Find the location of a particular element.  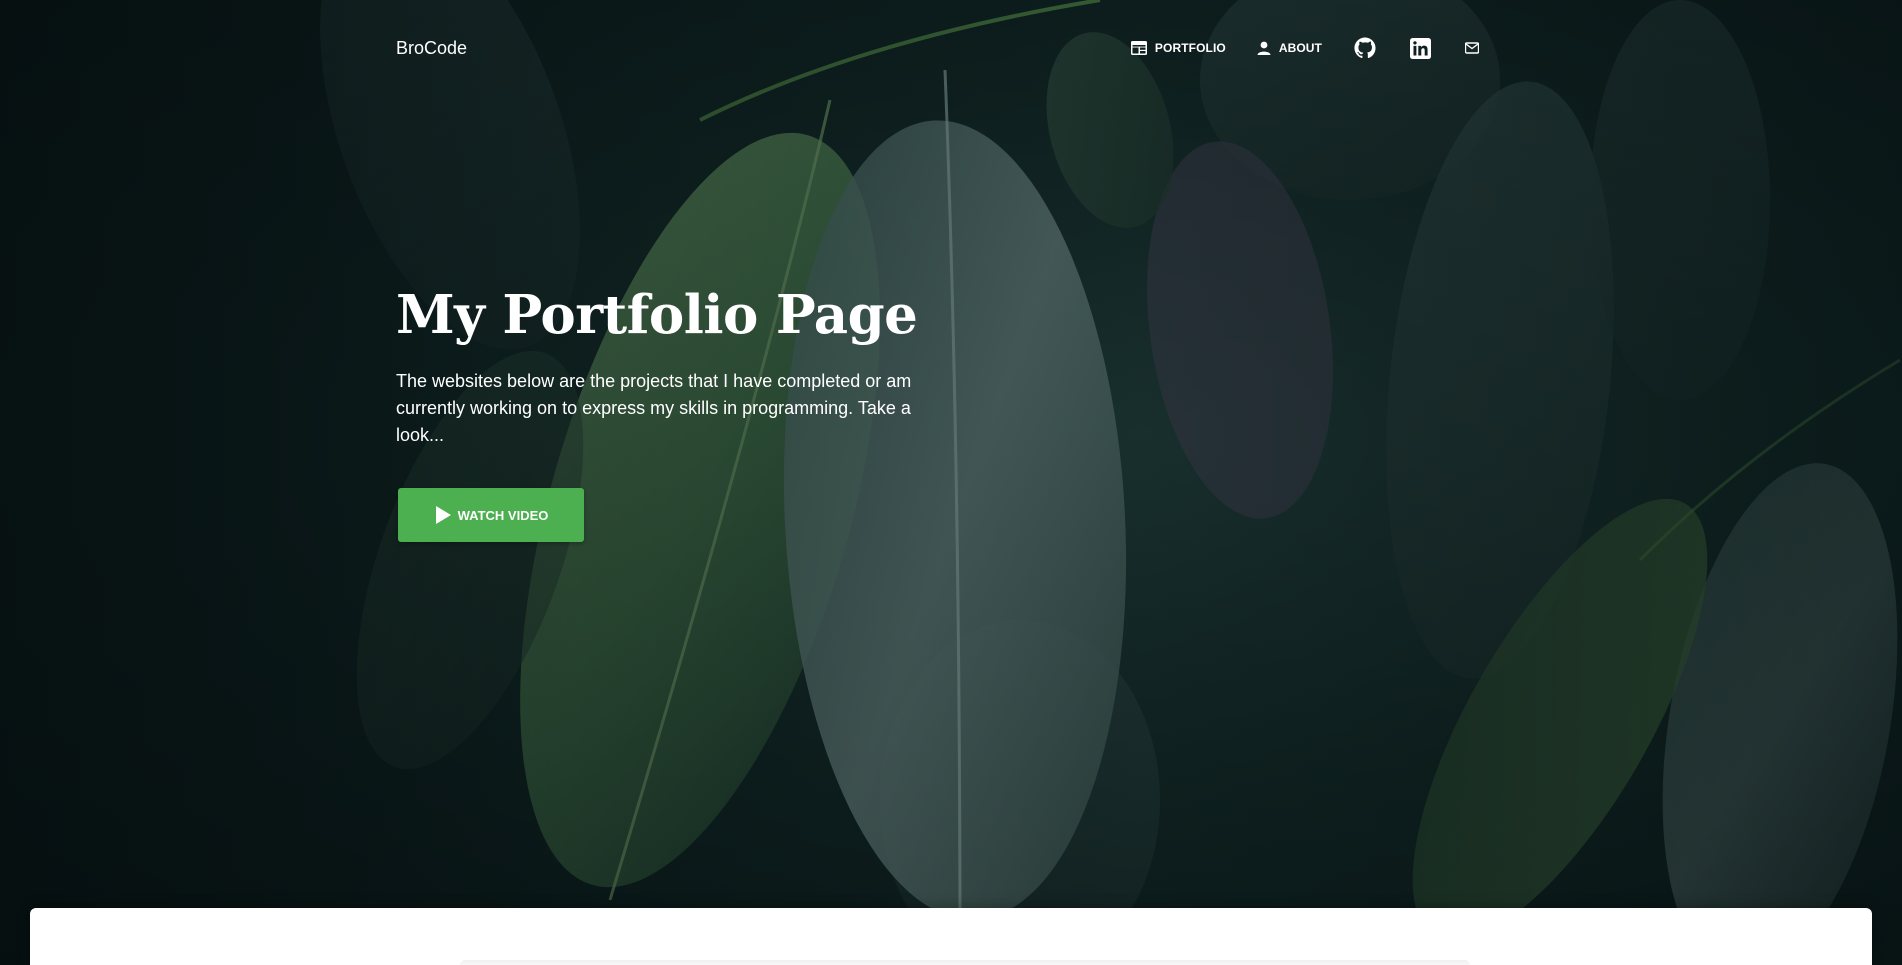

linkedin-icon is located at coordinates (1420, 48).